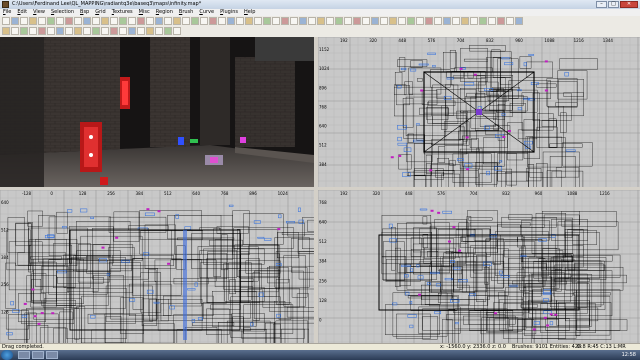 Image resolution: width=640 pixels, height=360 pixels. I want to click on taskbar-app-browser, so click(52, 355).